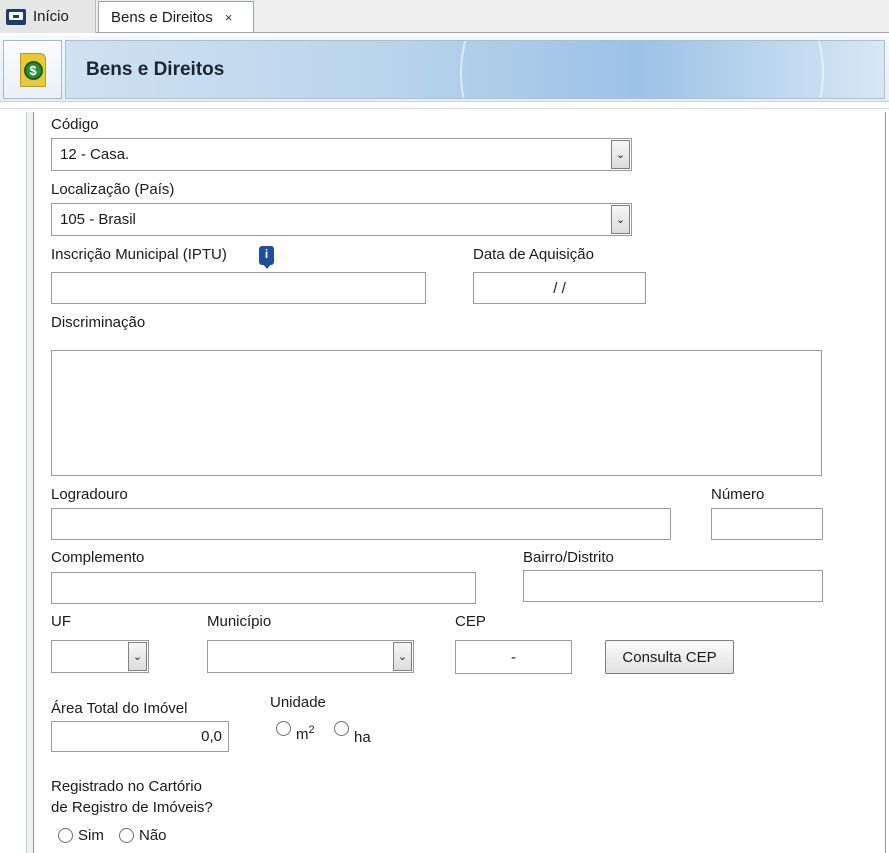 Image resolution: width=889 pixels, height=853 pixels. Describe the element at coordinates (119, 708) in the screenshot. I see `area-total-label: Área Total do Imóvel` at that location.